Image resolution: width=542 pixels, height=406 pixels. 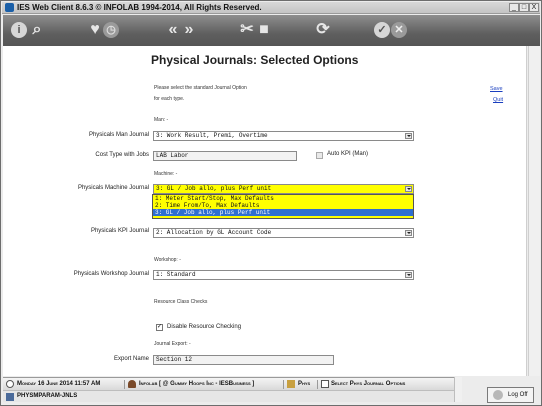 I want to click on vertical-scrollbar, so click(x=534, y=211).